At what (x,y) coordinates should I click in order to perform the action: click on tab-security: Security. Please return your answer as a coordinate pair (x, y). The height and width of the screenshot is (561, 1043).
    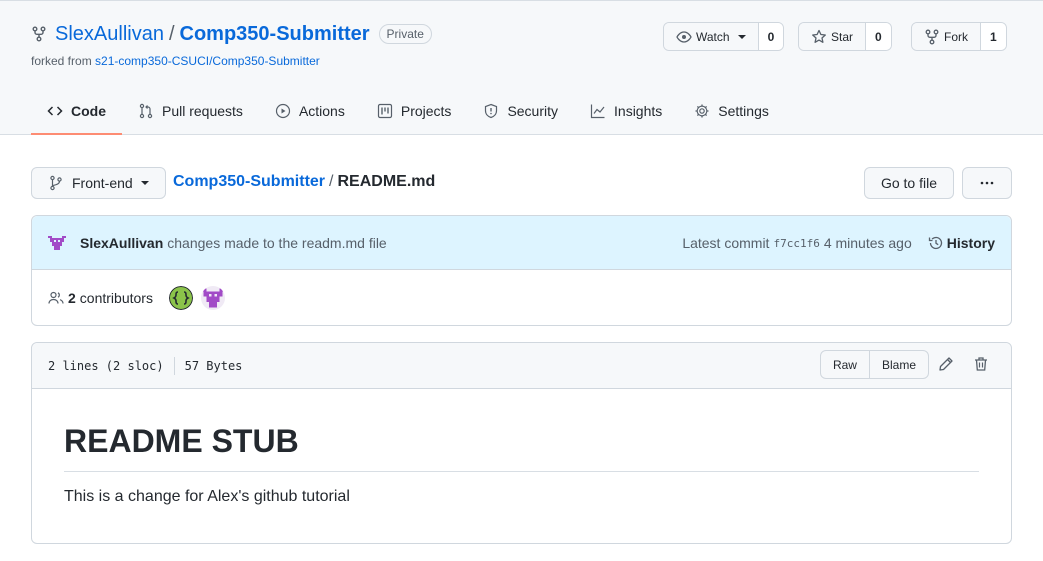
    Looking at the image, I should click on (520, 110).